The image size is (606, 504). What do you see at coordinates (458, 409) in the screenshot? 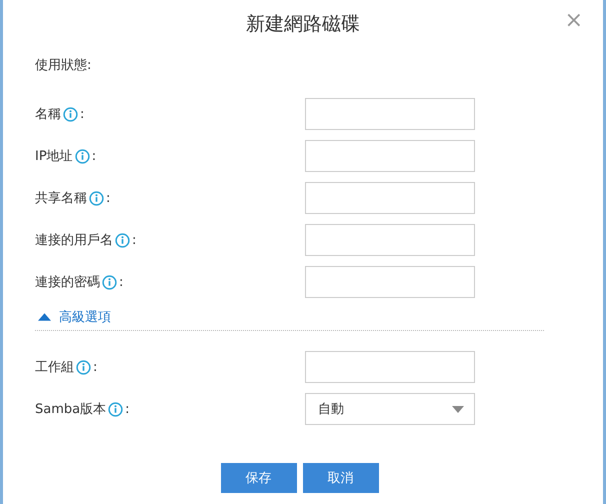
I see `caret-icon` at bounding box center [458, 409].